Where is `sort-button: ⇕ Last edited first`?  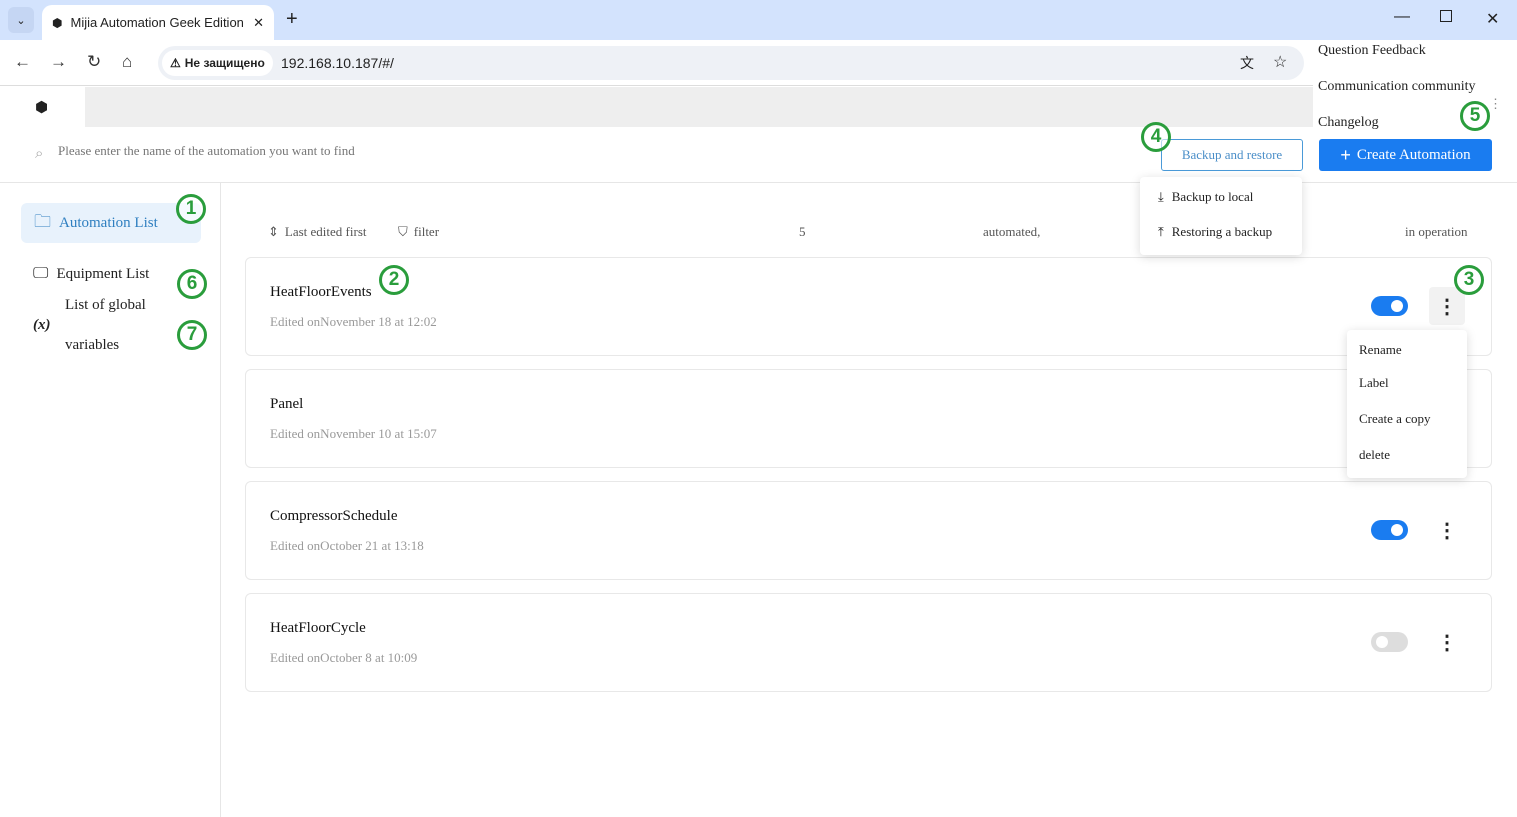
sort-button: ⇕ Last edited first is located at coordinates (317, 232).